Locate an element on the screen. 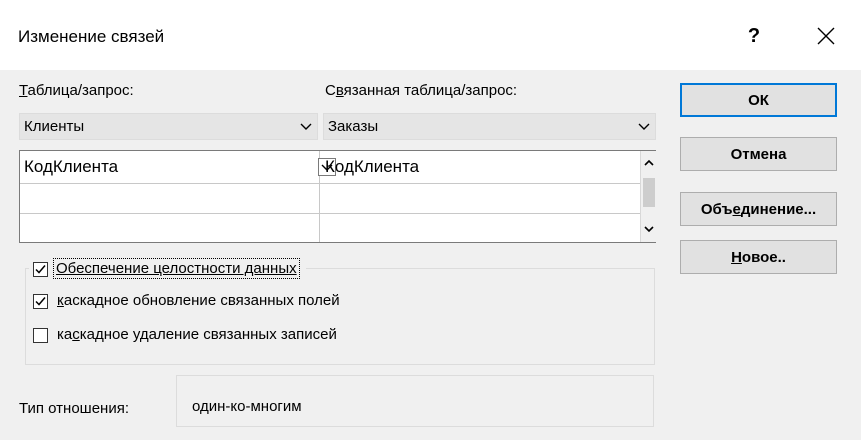  integrity-checkbox is located at coordinates (40, 269).